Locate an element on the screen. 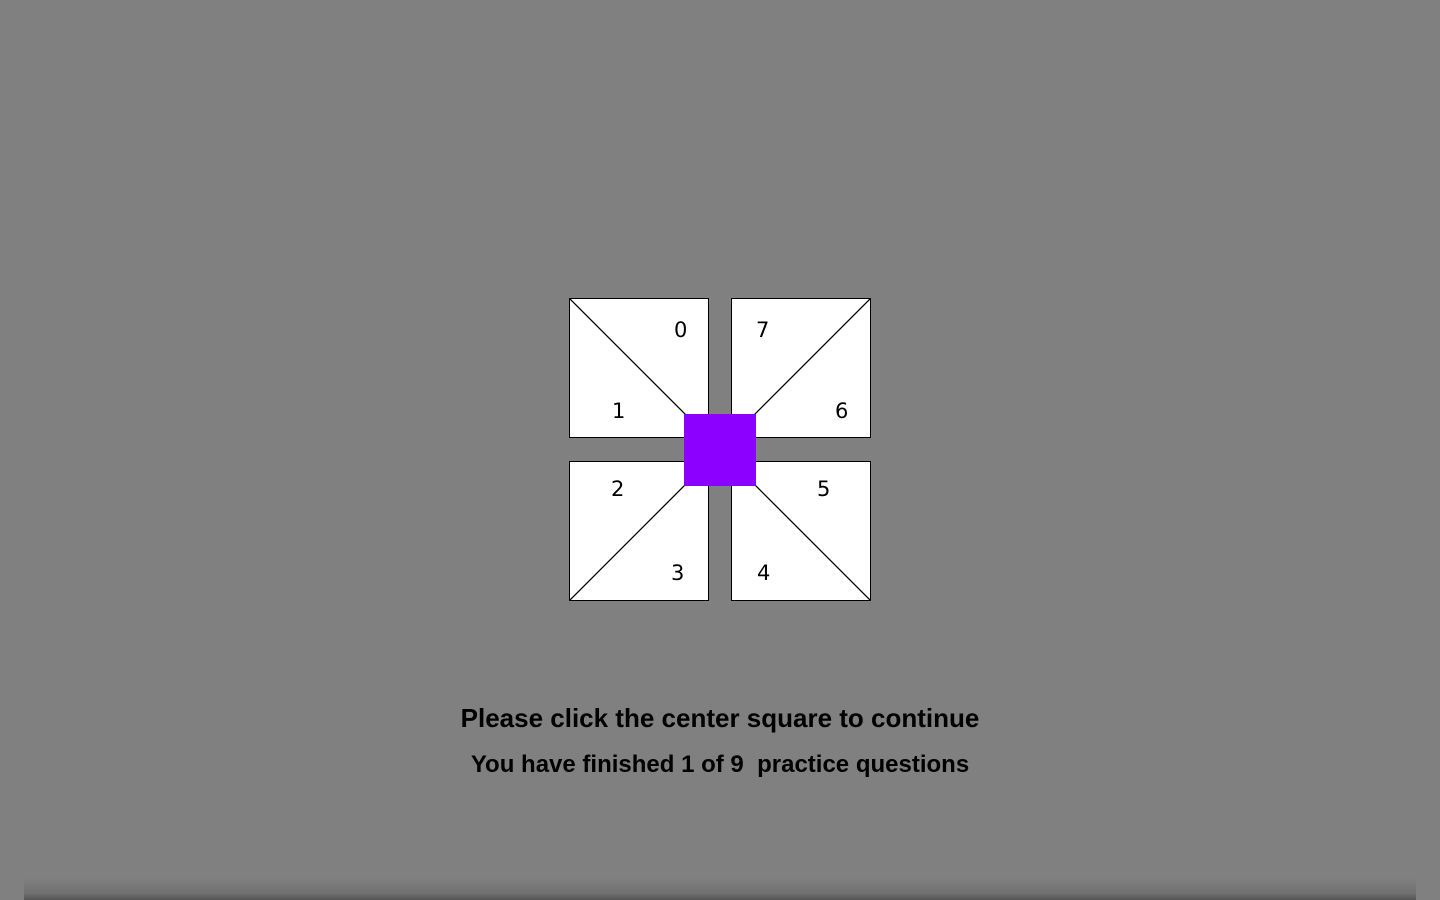 The width and height of the screenshot is (1440, 900). center-square-button is located at coordinates (720, 450).